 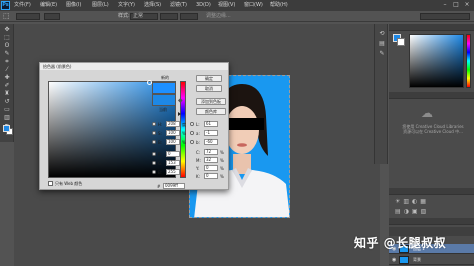 I want to click on label-l: L:, so click(x=198, y=124).